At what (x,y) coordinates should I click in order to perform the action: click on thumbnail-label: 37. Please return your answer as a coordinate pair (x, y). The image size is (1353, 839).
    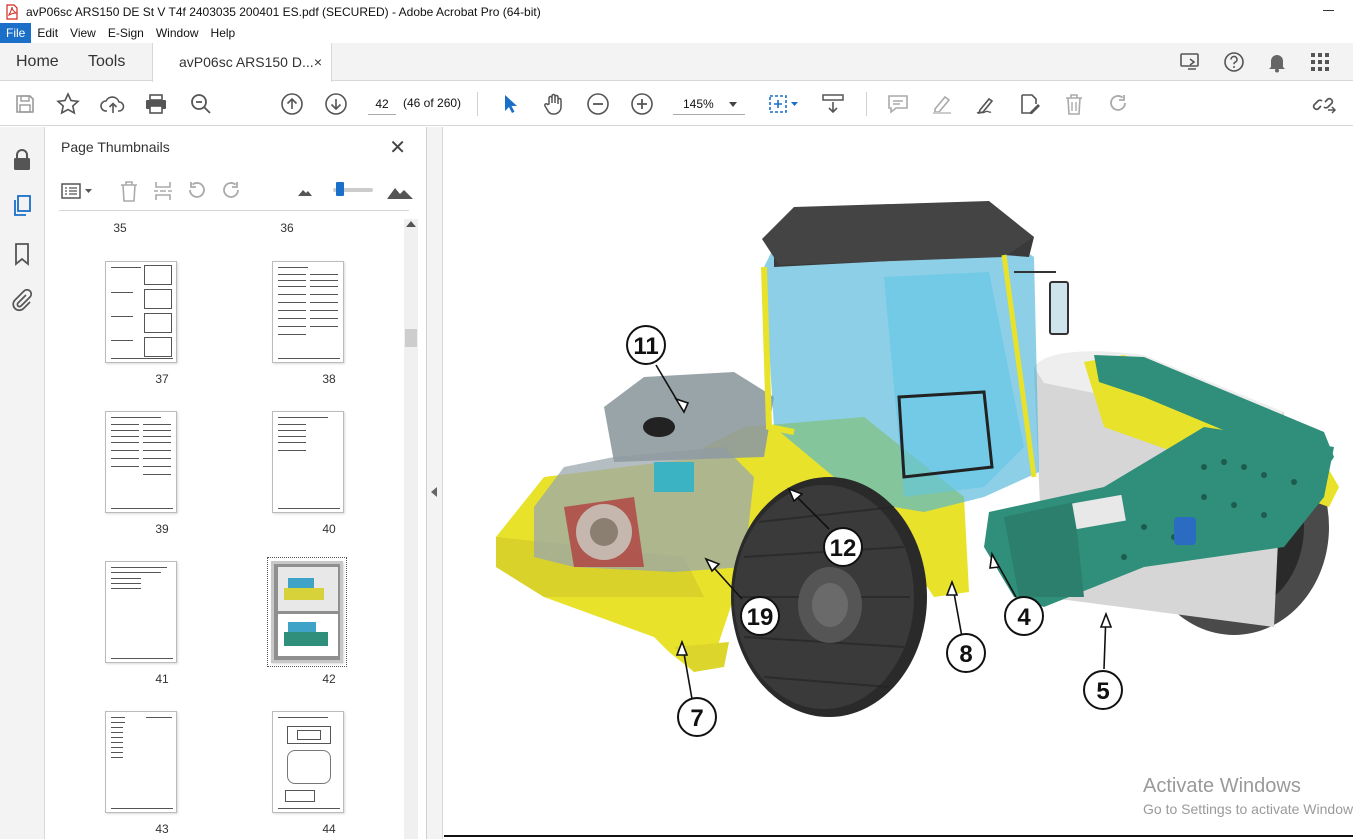
    Looking at the image, I should click on (162, 379).